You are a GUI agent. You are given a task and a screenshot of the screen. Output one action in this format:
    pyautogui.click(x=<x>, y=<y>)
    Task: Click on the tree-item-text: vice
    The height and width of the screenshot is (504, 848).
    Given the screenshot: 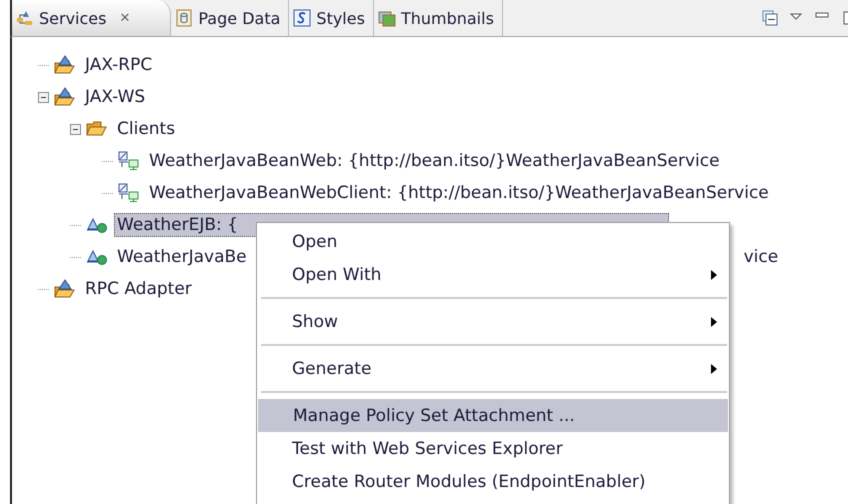 What is the action you would take?
    pyautogui.click(x=761, y=257)
    